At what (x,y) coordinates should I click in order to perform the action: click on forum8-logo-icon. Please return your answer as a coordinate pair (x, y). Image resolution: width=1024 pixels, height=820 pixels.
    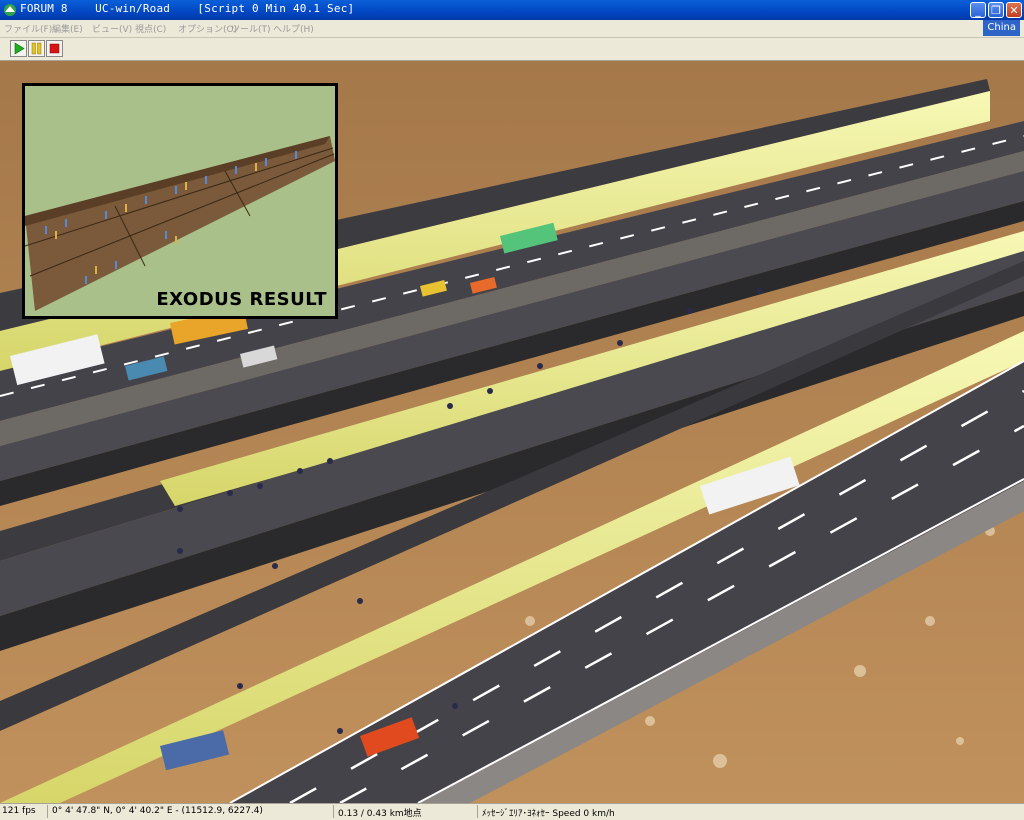
    Looking at the image, I should click on (10, 10).